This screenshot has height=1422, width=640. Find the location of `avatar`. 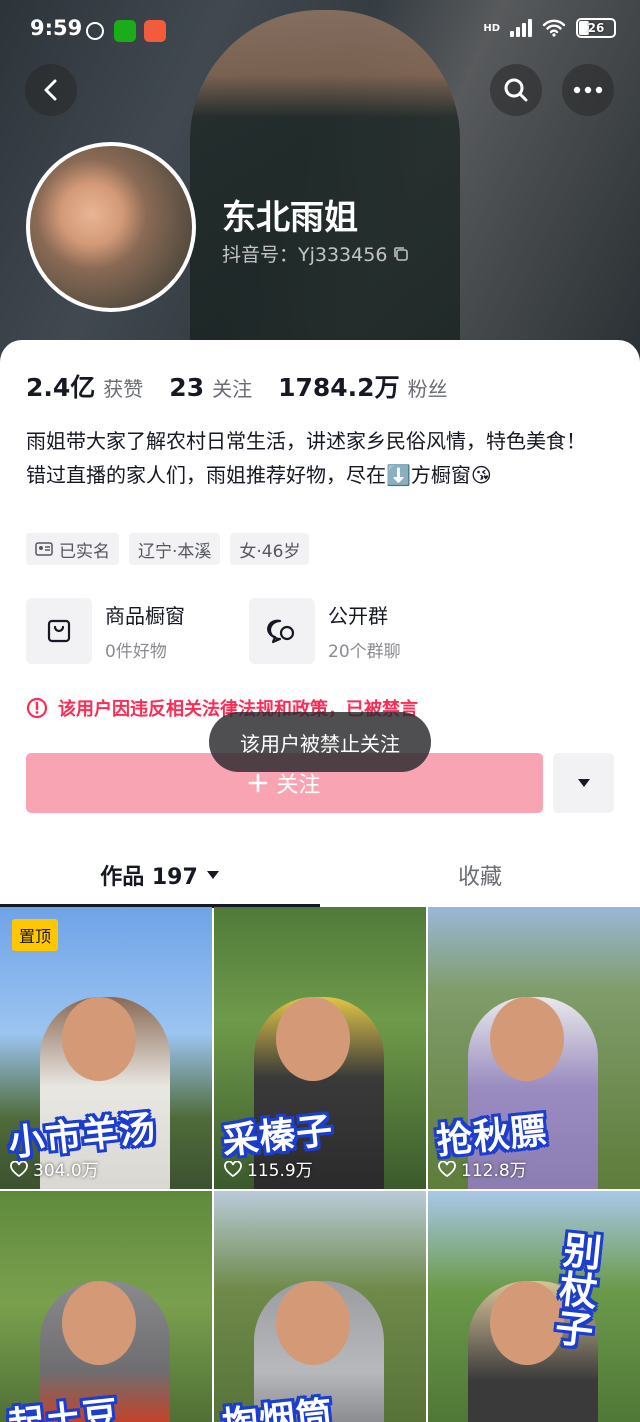

avatar is located at coordinates (111, 227).